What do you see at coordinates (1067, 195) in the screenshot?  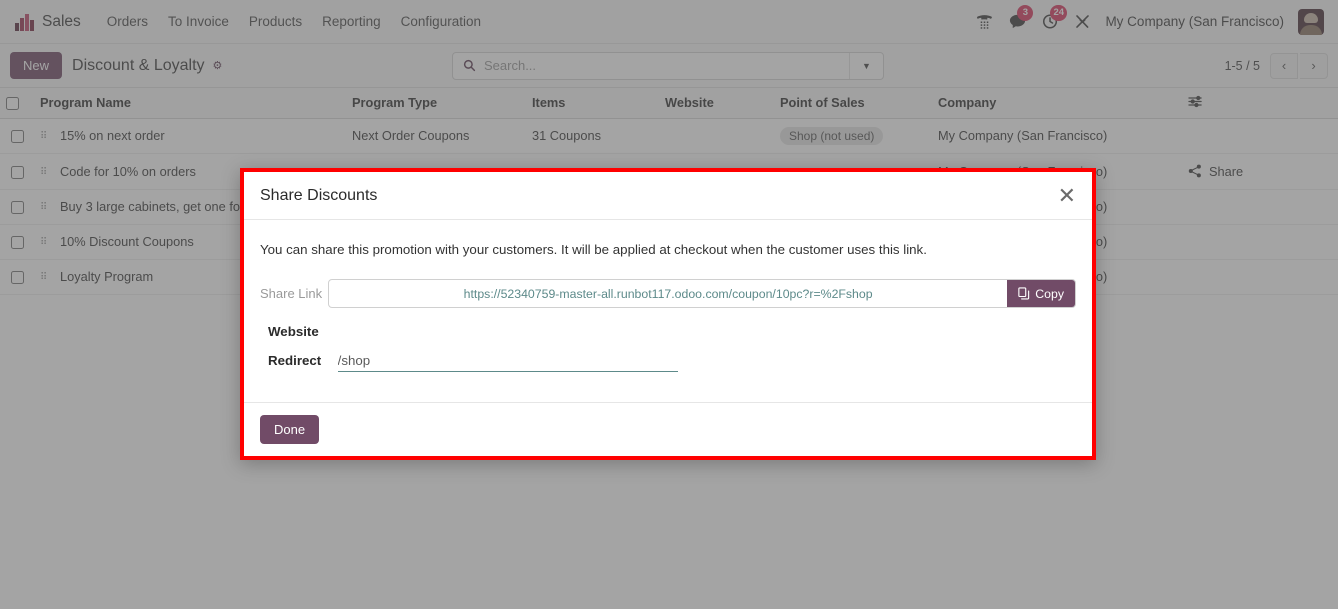 I see `close-icon: ✕` at bounding box center [1067, 195].